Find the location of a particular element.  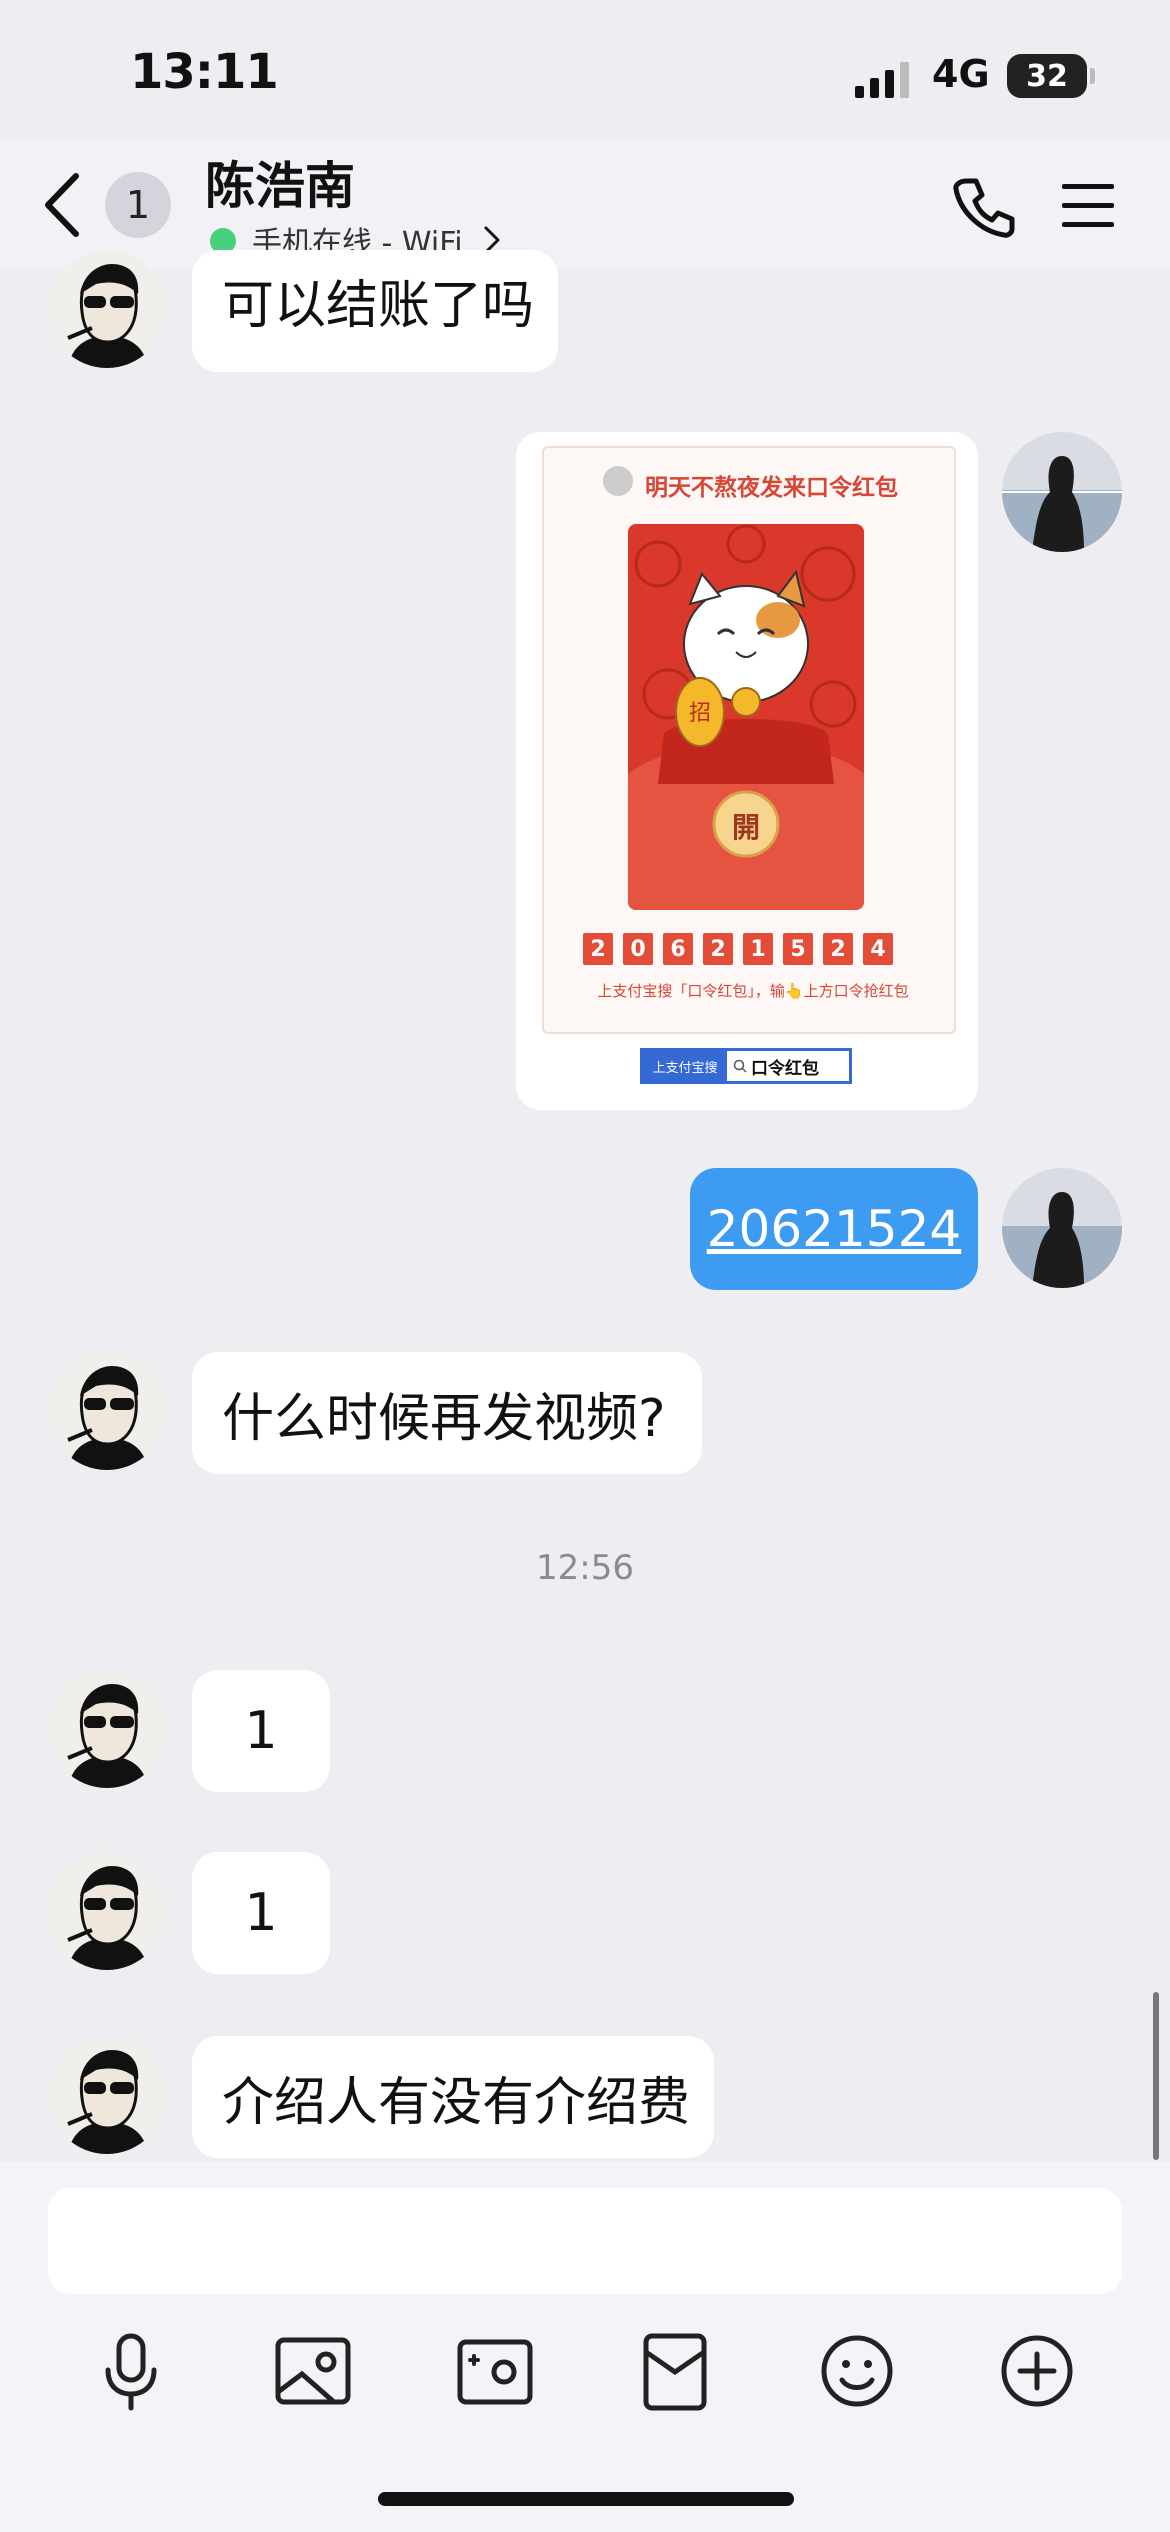

lucky-cat-envelope: 招 開 is located at coordinates (746, 717).